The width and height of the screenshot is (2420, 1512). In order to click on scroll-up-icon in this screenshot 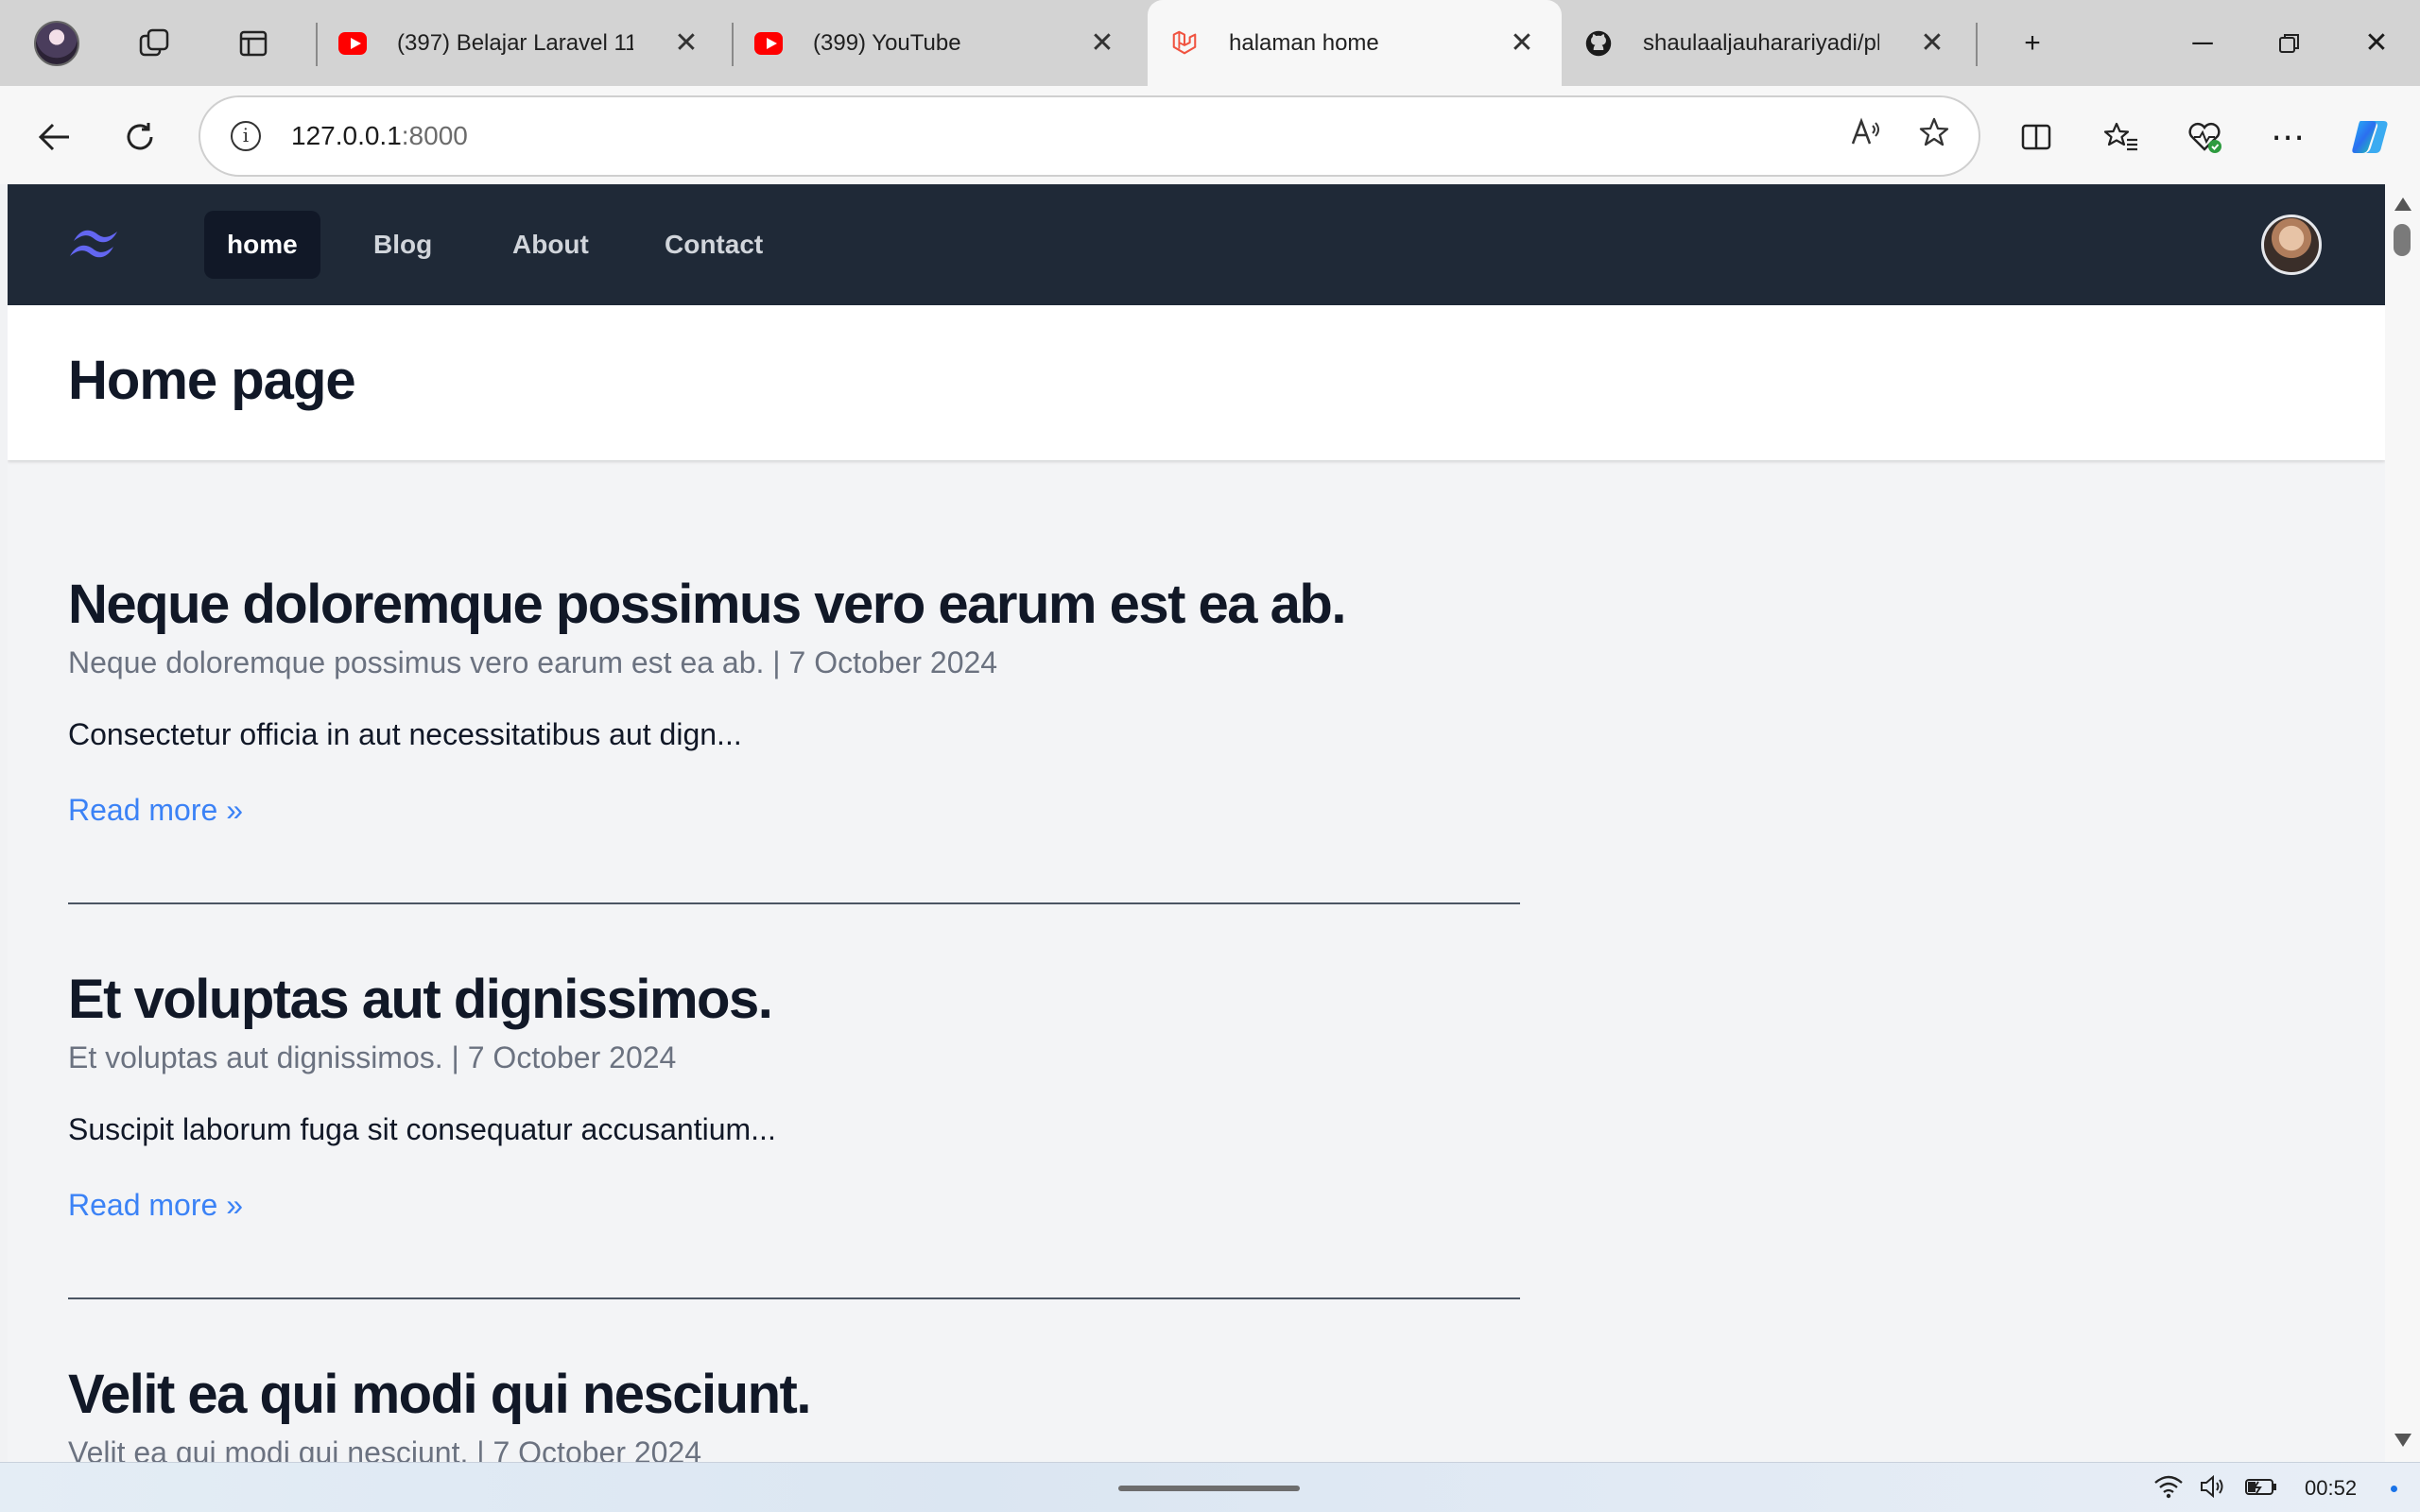, I will do `click(2402, 204)`.